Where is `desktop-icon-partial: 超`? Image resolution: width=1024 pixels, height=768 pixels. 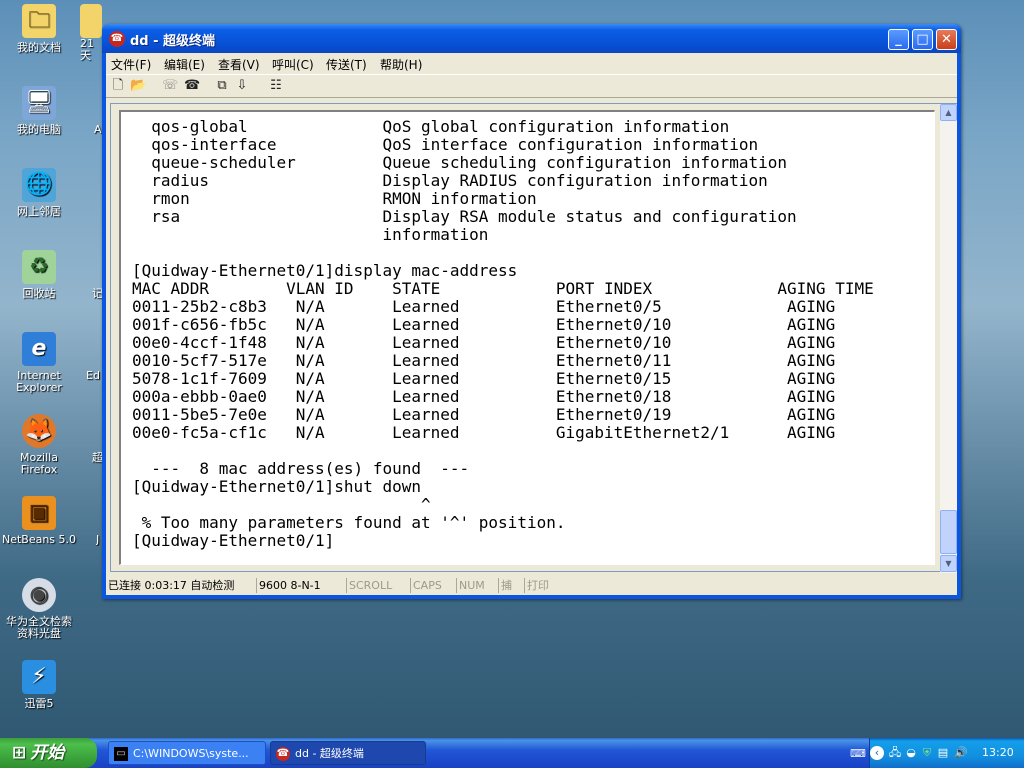
desktop-icon-partial: 超 is located at coordinates (97, 458).